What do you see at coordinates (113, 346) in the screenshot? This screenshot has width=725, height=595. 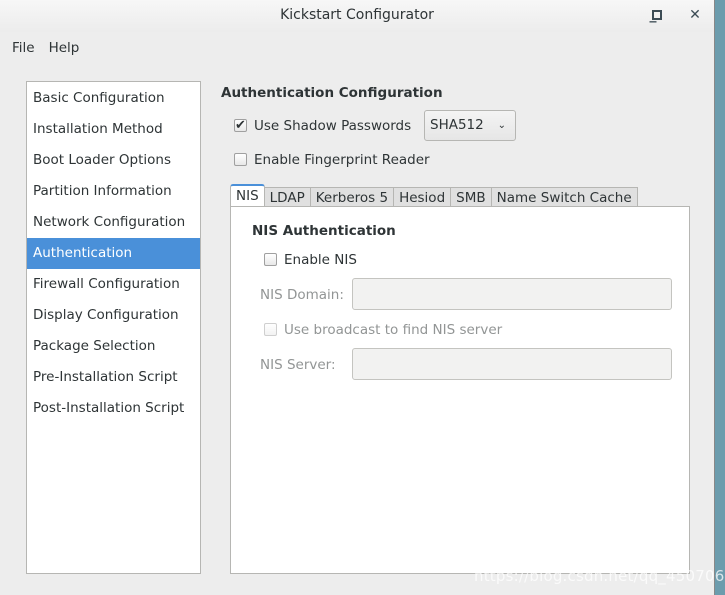 I see `sidebar-item-package-selection: Package Selection` at bounding box center [113, 346].